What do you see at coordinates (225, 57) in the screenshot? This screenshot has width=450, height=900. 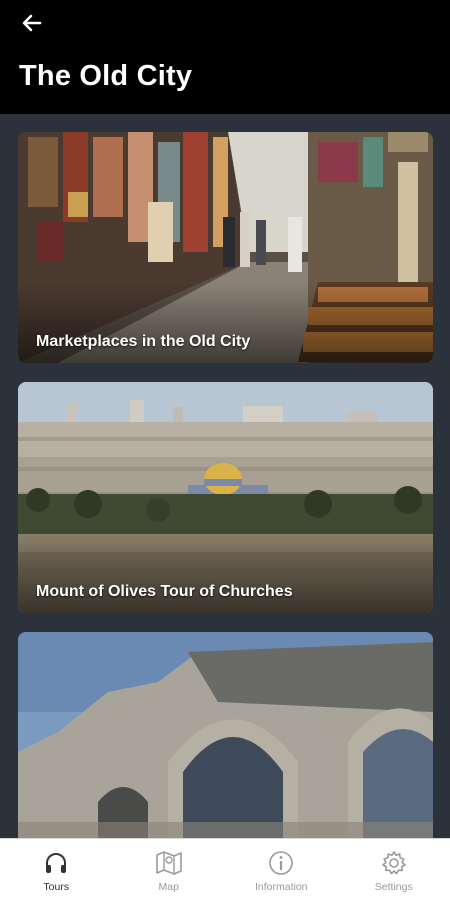 I see `app-header: The Old City` at bounding box center [225, 57].